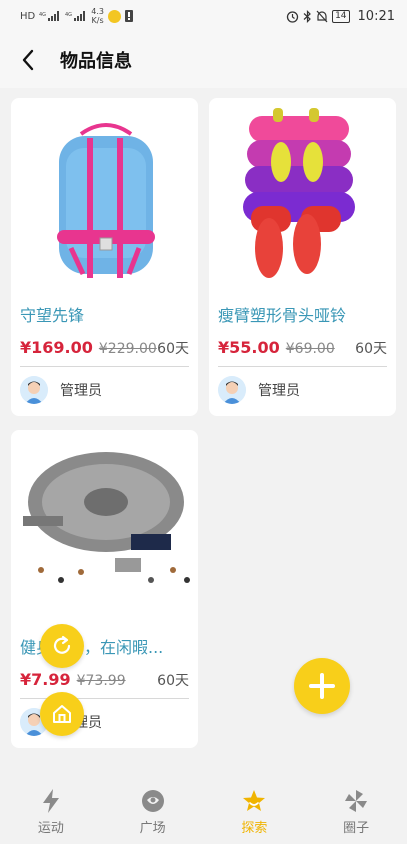 Image resolution: width=407 pixels, height=844 pixels. What do you see at coordinates (106, 517) in the screenshot?
I see `lego-set-image` at bounding box center [106, 517].